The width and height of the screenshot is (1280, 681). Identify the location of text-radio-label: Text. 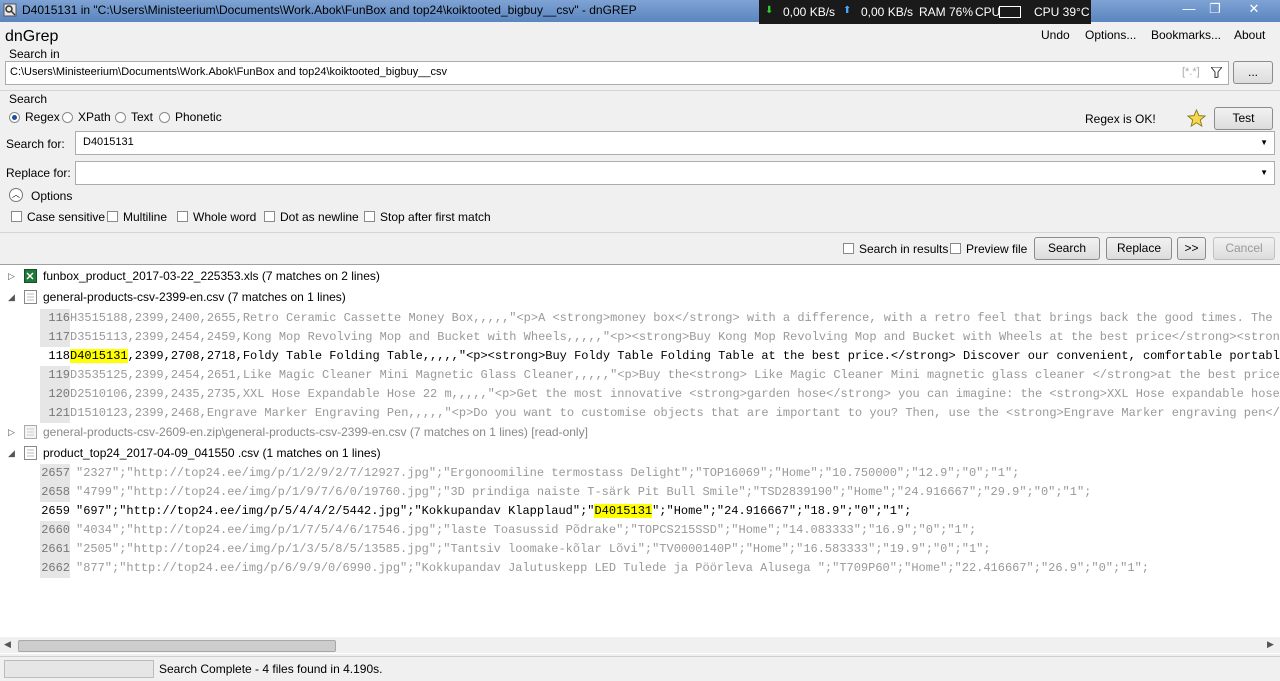
(142, 117).